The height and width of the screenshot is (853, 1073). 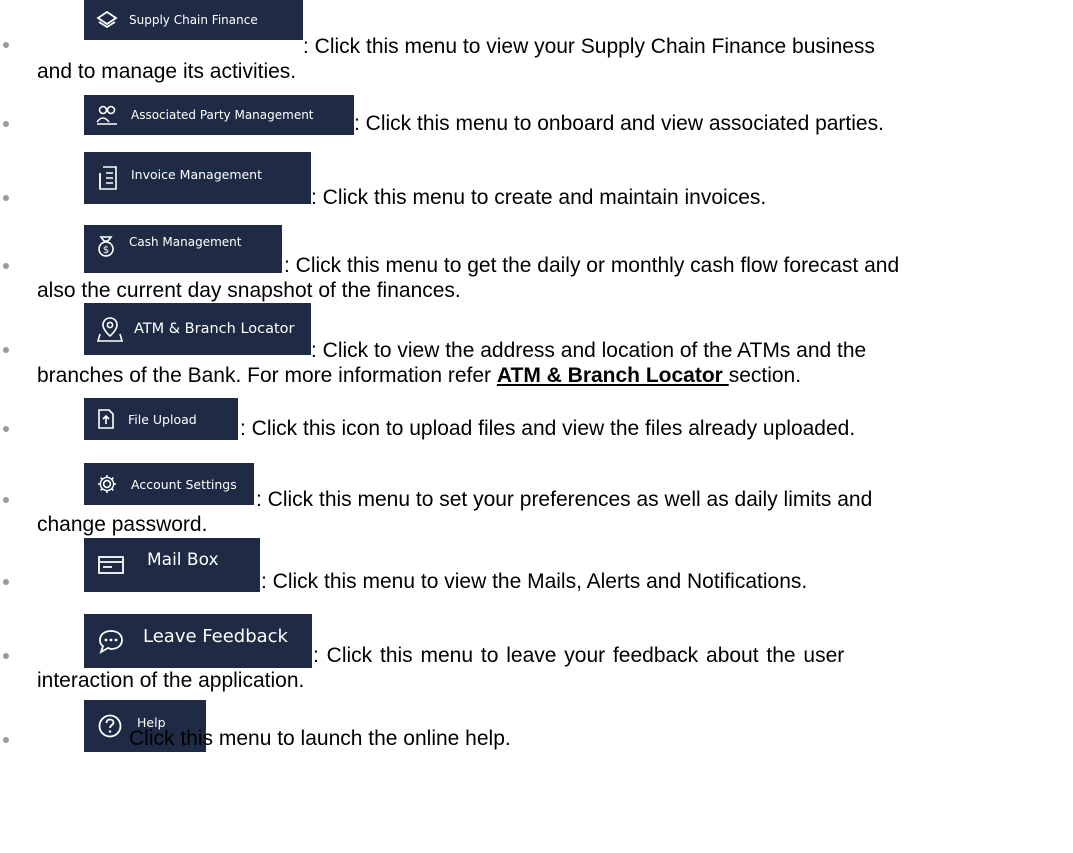 I want to click on associated-party-management-button: Associated Party Management, so click(x=219, y=115).